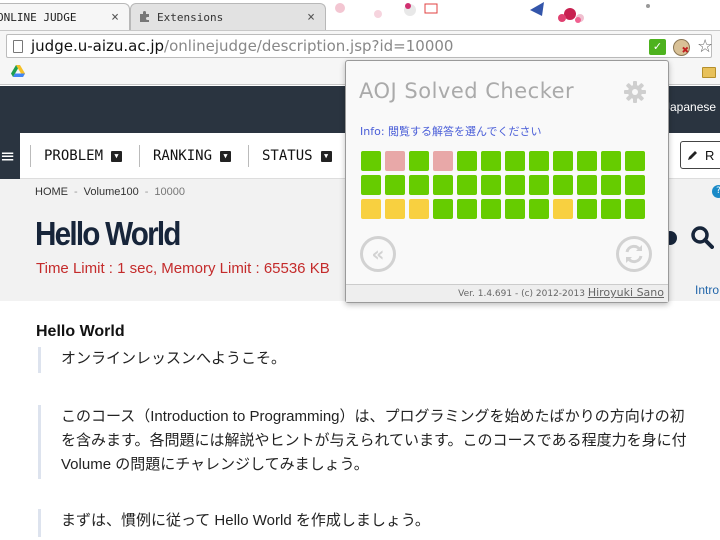 Image resolution: width=720 pixels, height=540 pixels. What do you see at coordinates (710, 155) in the screenshot?
I see `edit-label: R` at bounding box center [710, 155].